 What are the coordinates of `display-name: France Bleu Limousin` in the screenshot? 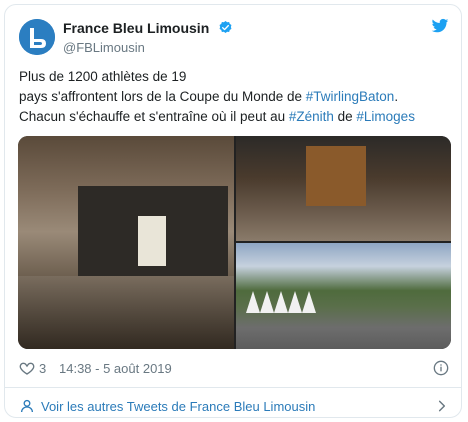 It's located at (136, 28).